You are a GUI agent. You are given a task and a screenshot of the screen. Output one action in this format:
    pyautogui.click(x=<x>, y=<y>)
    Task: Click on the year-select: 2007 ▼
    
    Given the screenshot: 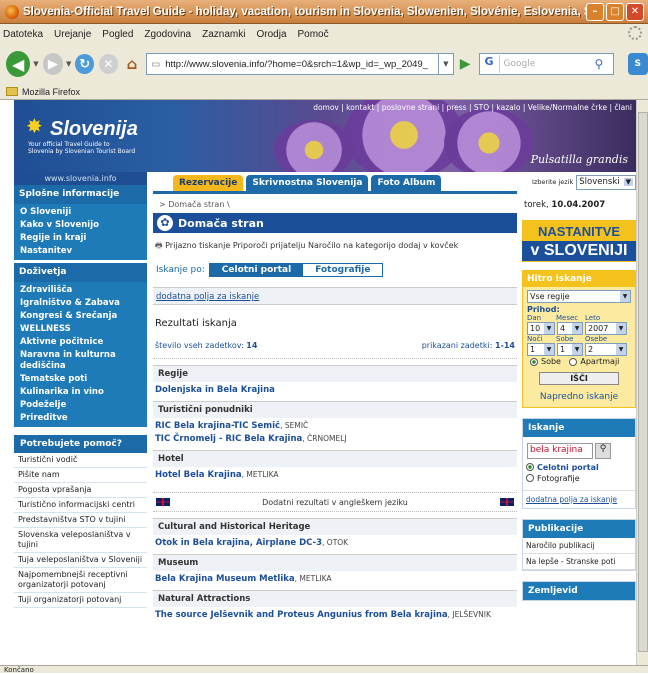 What is the action you would take?
    pyautogui.click(x=606, y=328)
    